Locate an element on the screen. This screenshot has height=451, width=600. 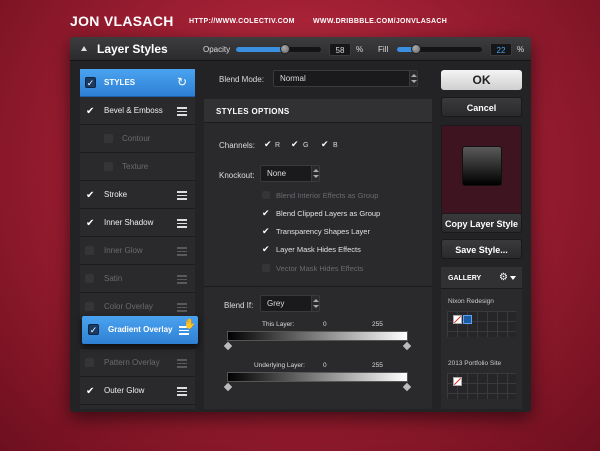
styles-list-item-inner-shadow: ✔ Inner Shadow is located at coordinates (137, 223).